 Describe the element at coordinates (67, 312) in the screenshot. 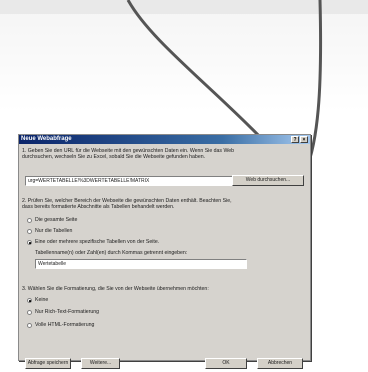

I see `format-rich-text-label: Nur Rich-Text-Formatierung` at that location.